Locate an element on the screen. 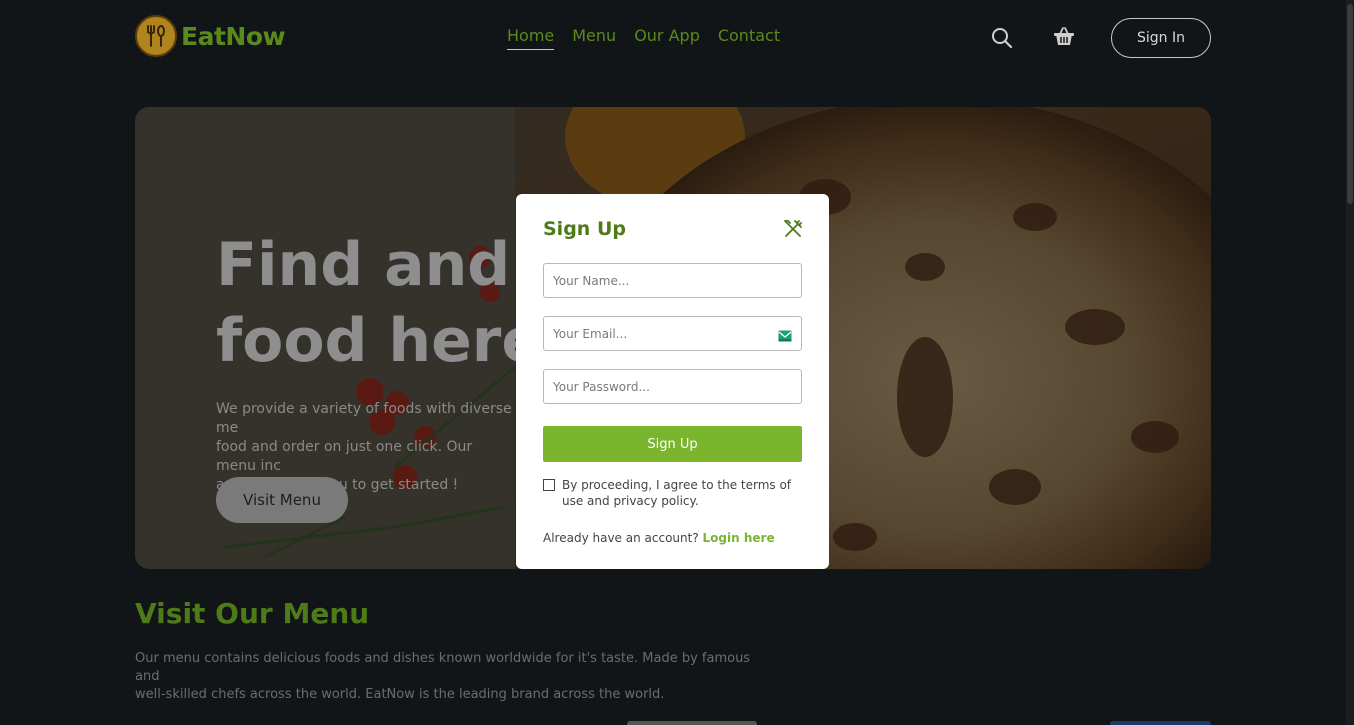 The height and width of the screenshot is (725, 1354). sign-in-button: Sign In is located at coordinates (1161, 38).